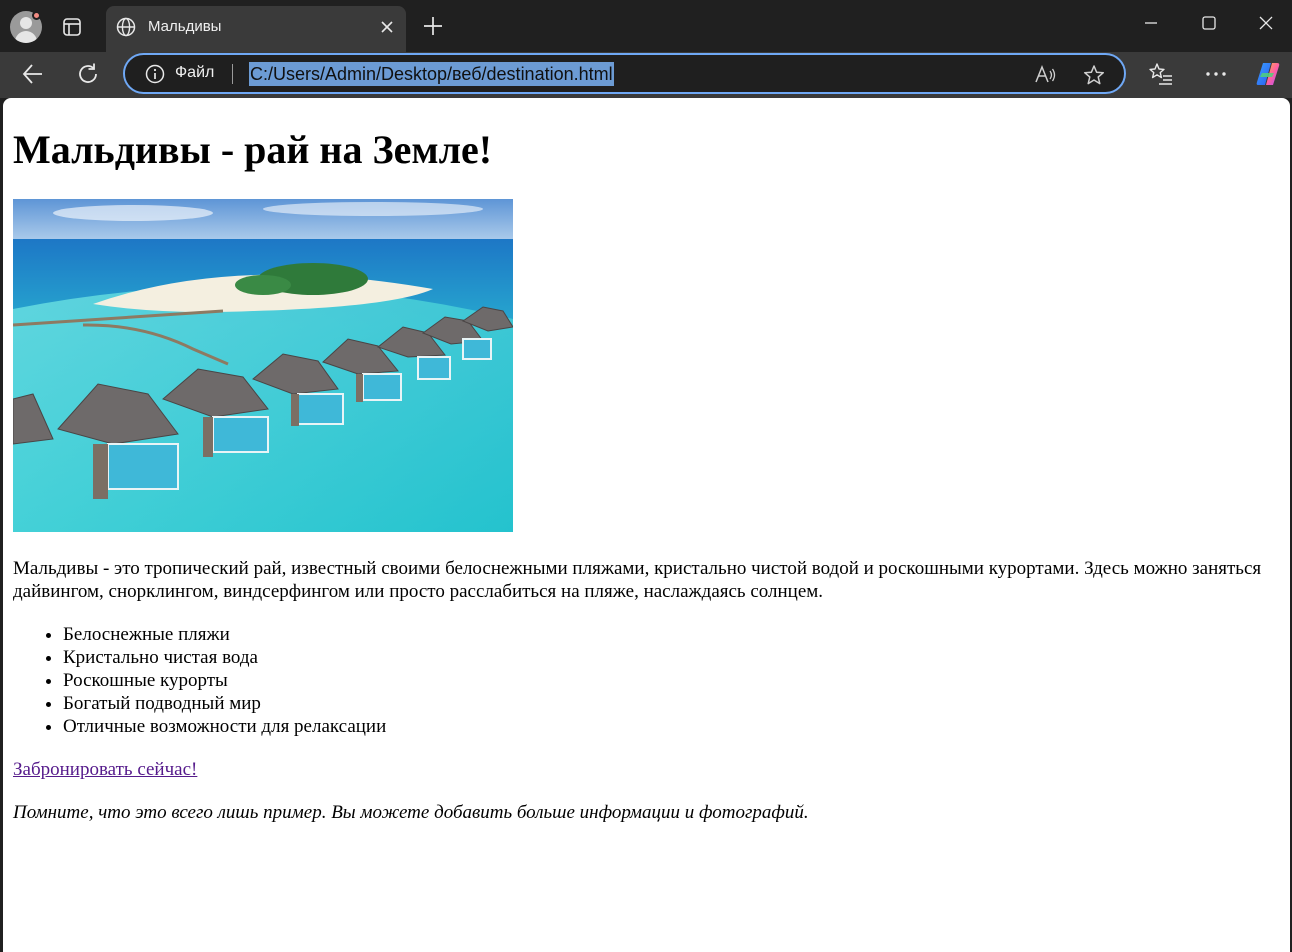 This screenshot has width=1292, height=952. I want to click on list-item: Роскошные курорты, so click(224, 680).